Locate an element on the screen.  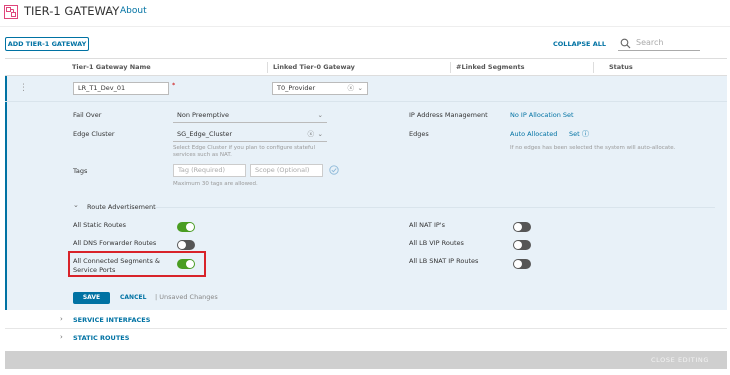
failover-label: Fail Over is located at coordinates (87, 115).